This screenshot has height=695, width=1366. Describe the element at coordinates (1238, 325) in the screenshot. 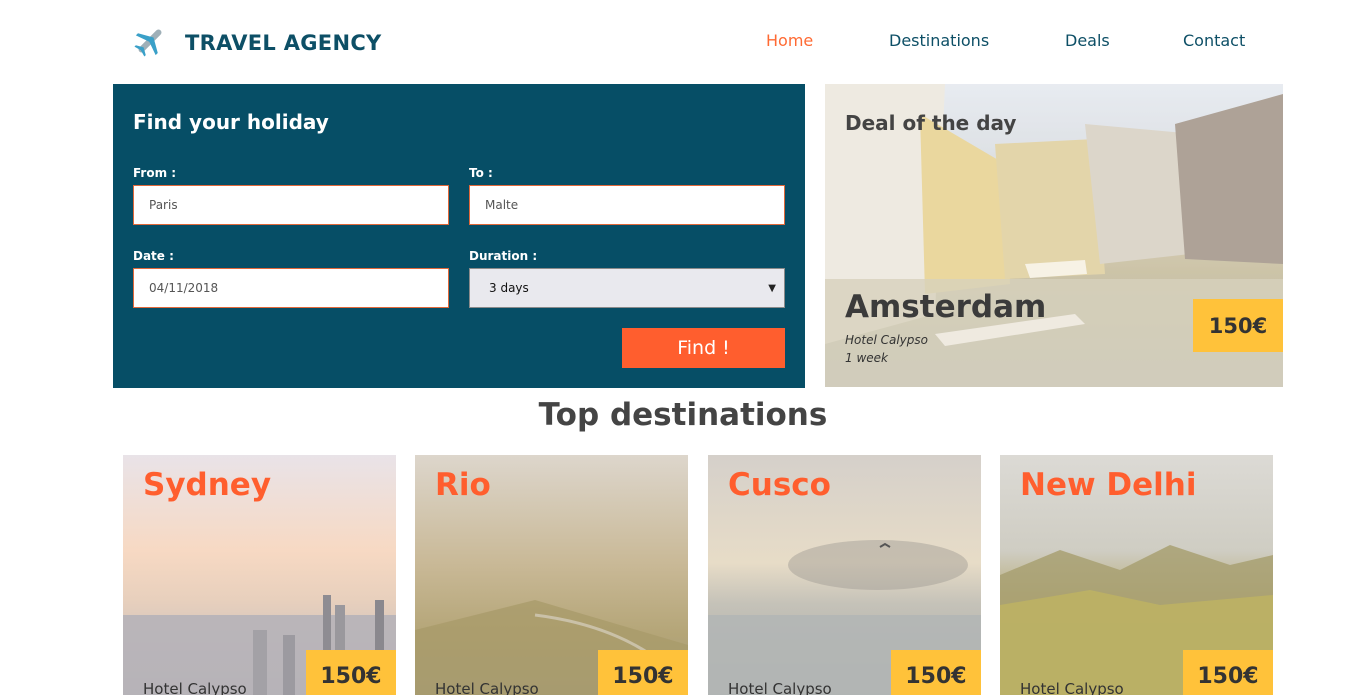

I see `deal-price-badge: 150€` at that location.